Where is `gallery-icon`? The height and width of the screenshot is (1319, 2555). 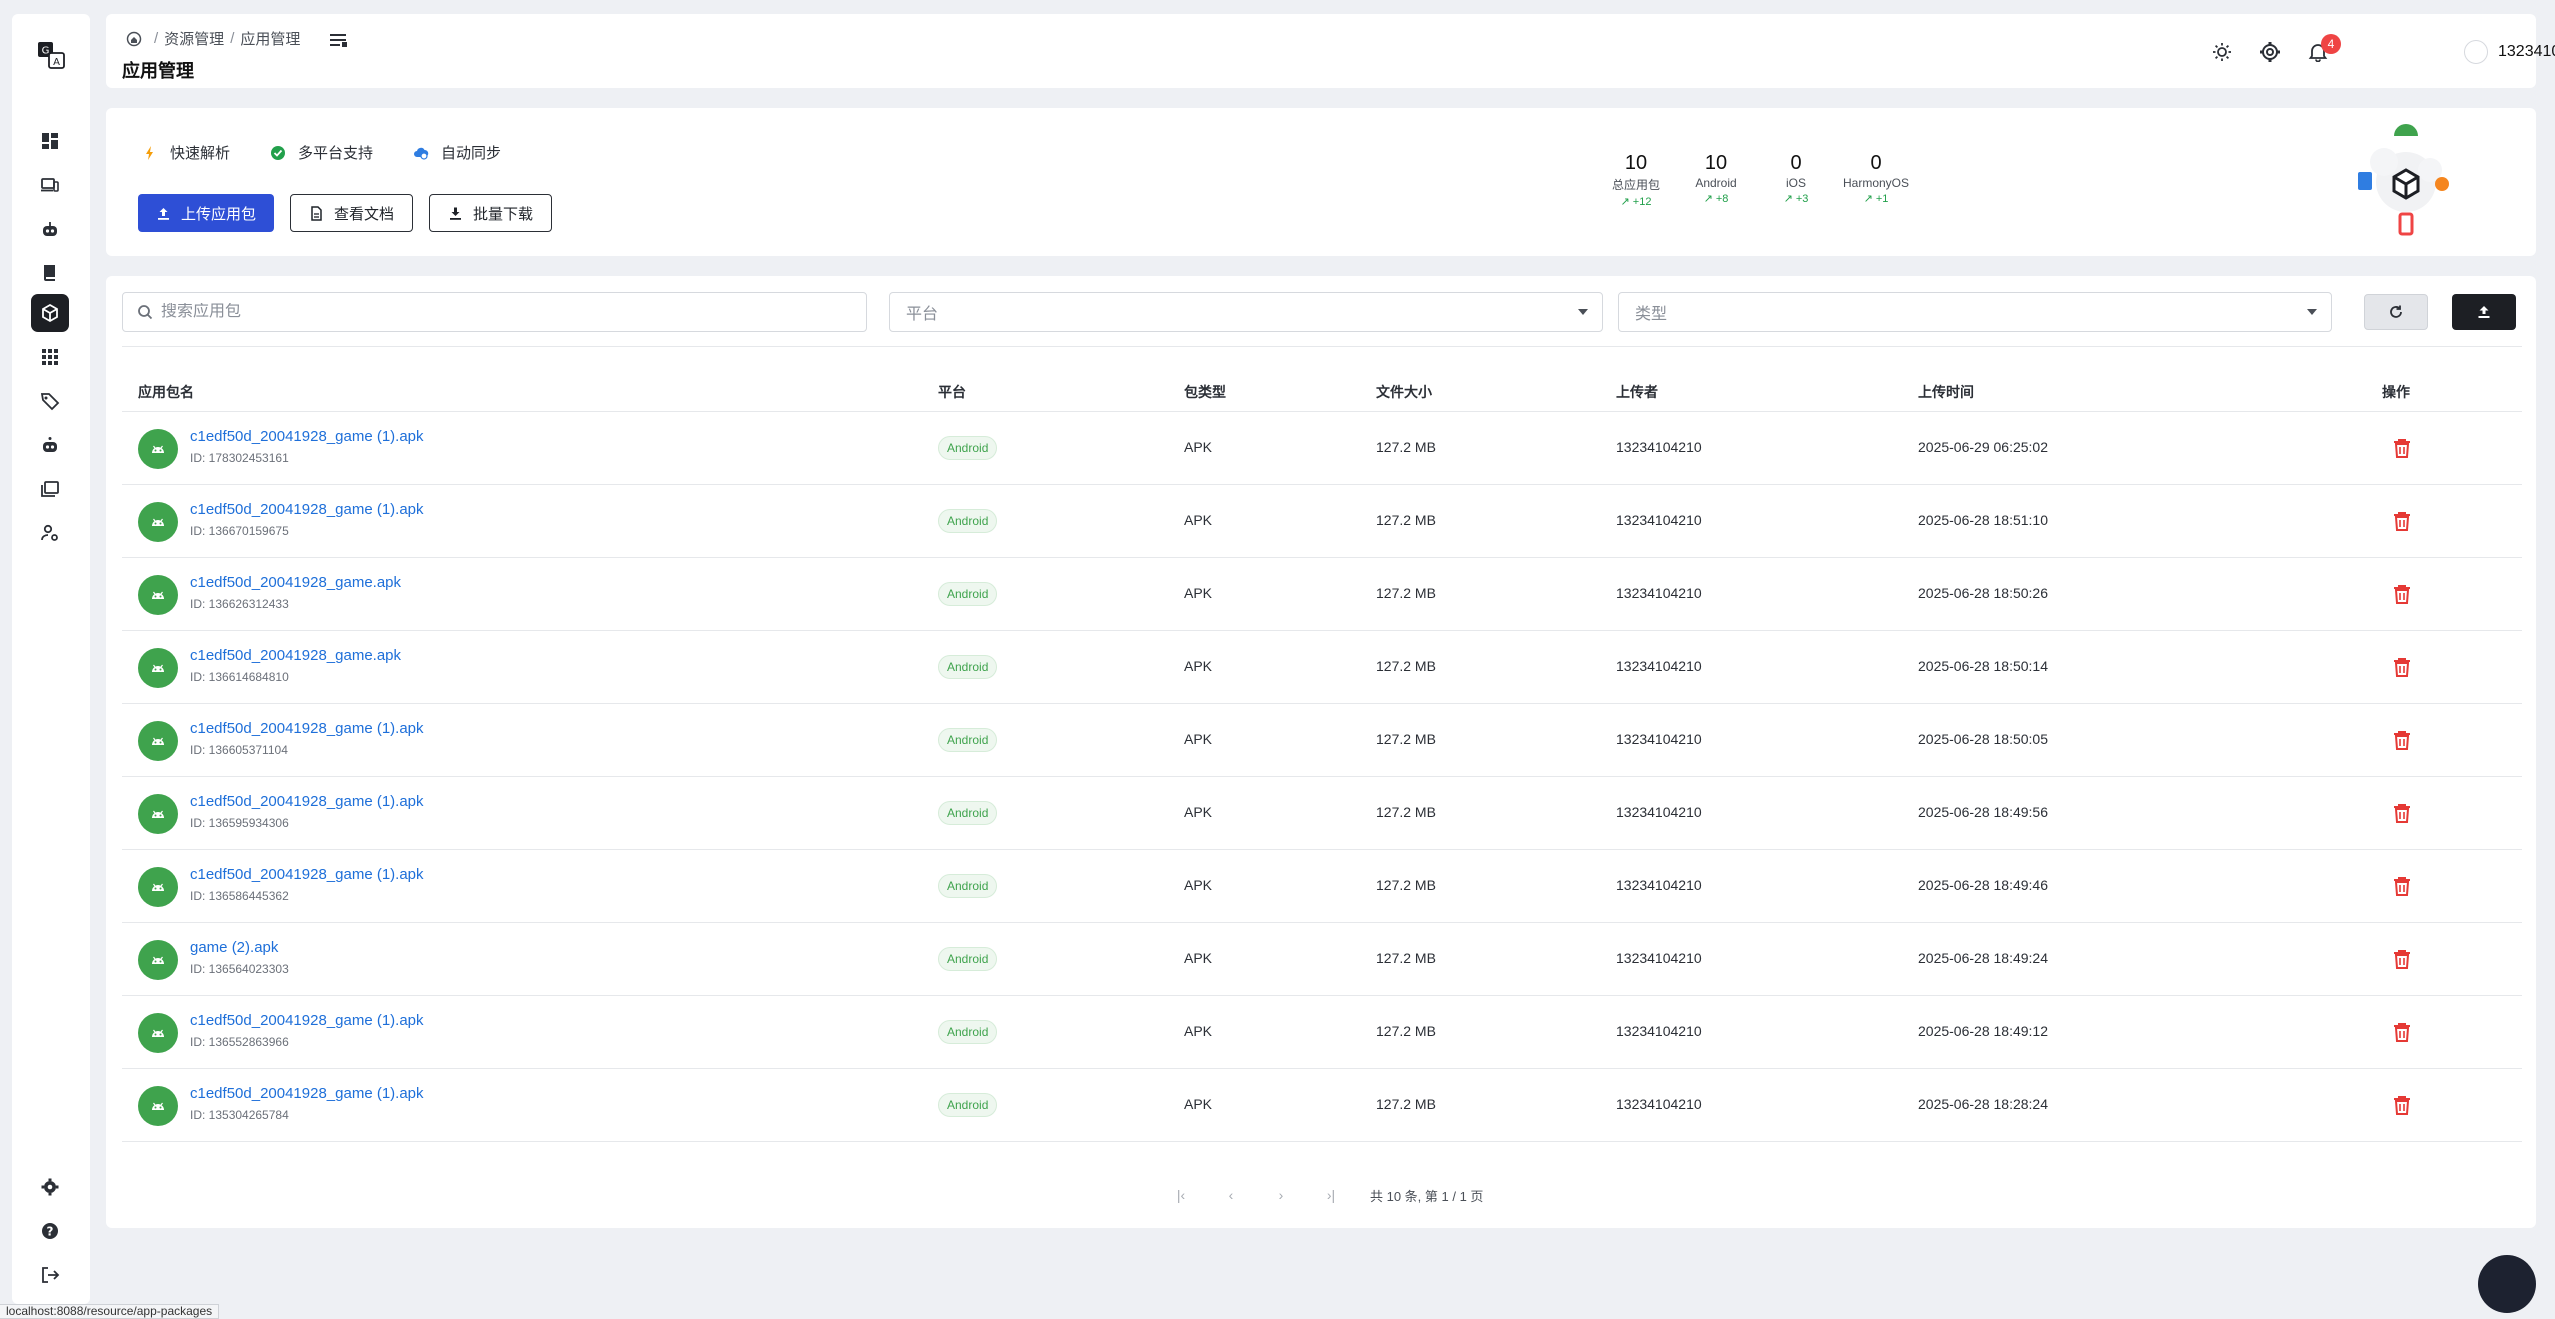
gallery-icon is located at coordinates (50, 489).